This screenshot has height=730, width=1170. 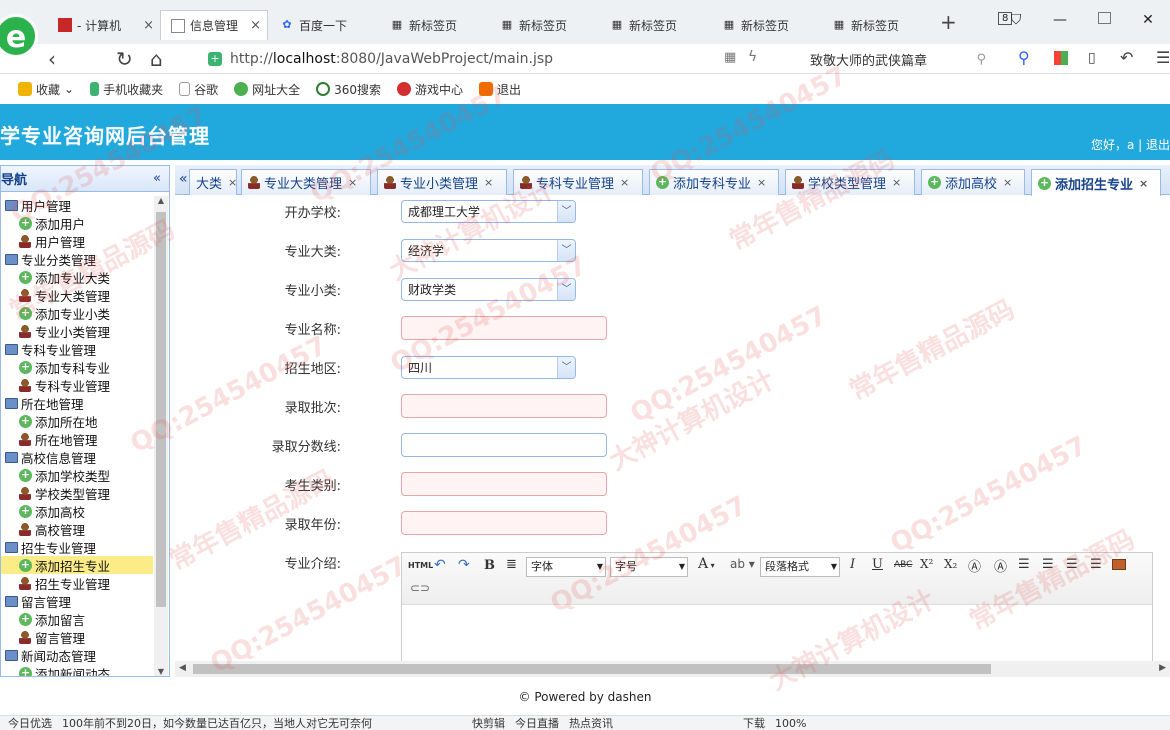 I want to click on status-item: 今日直播, so click(x=537, y=723).